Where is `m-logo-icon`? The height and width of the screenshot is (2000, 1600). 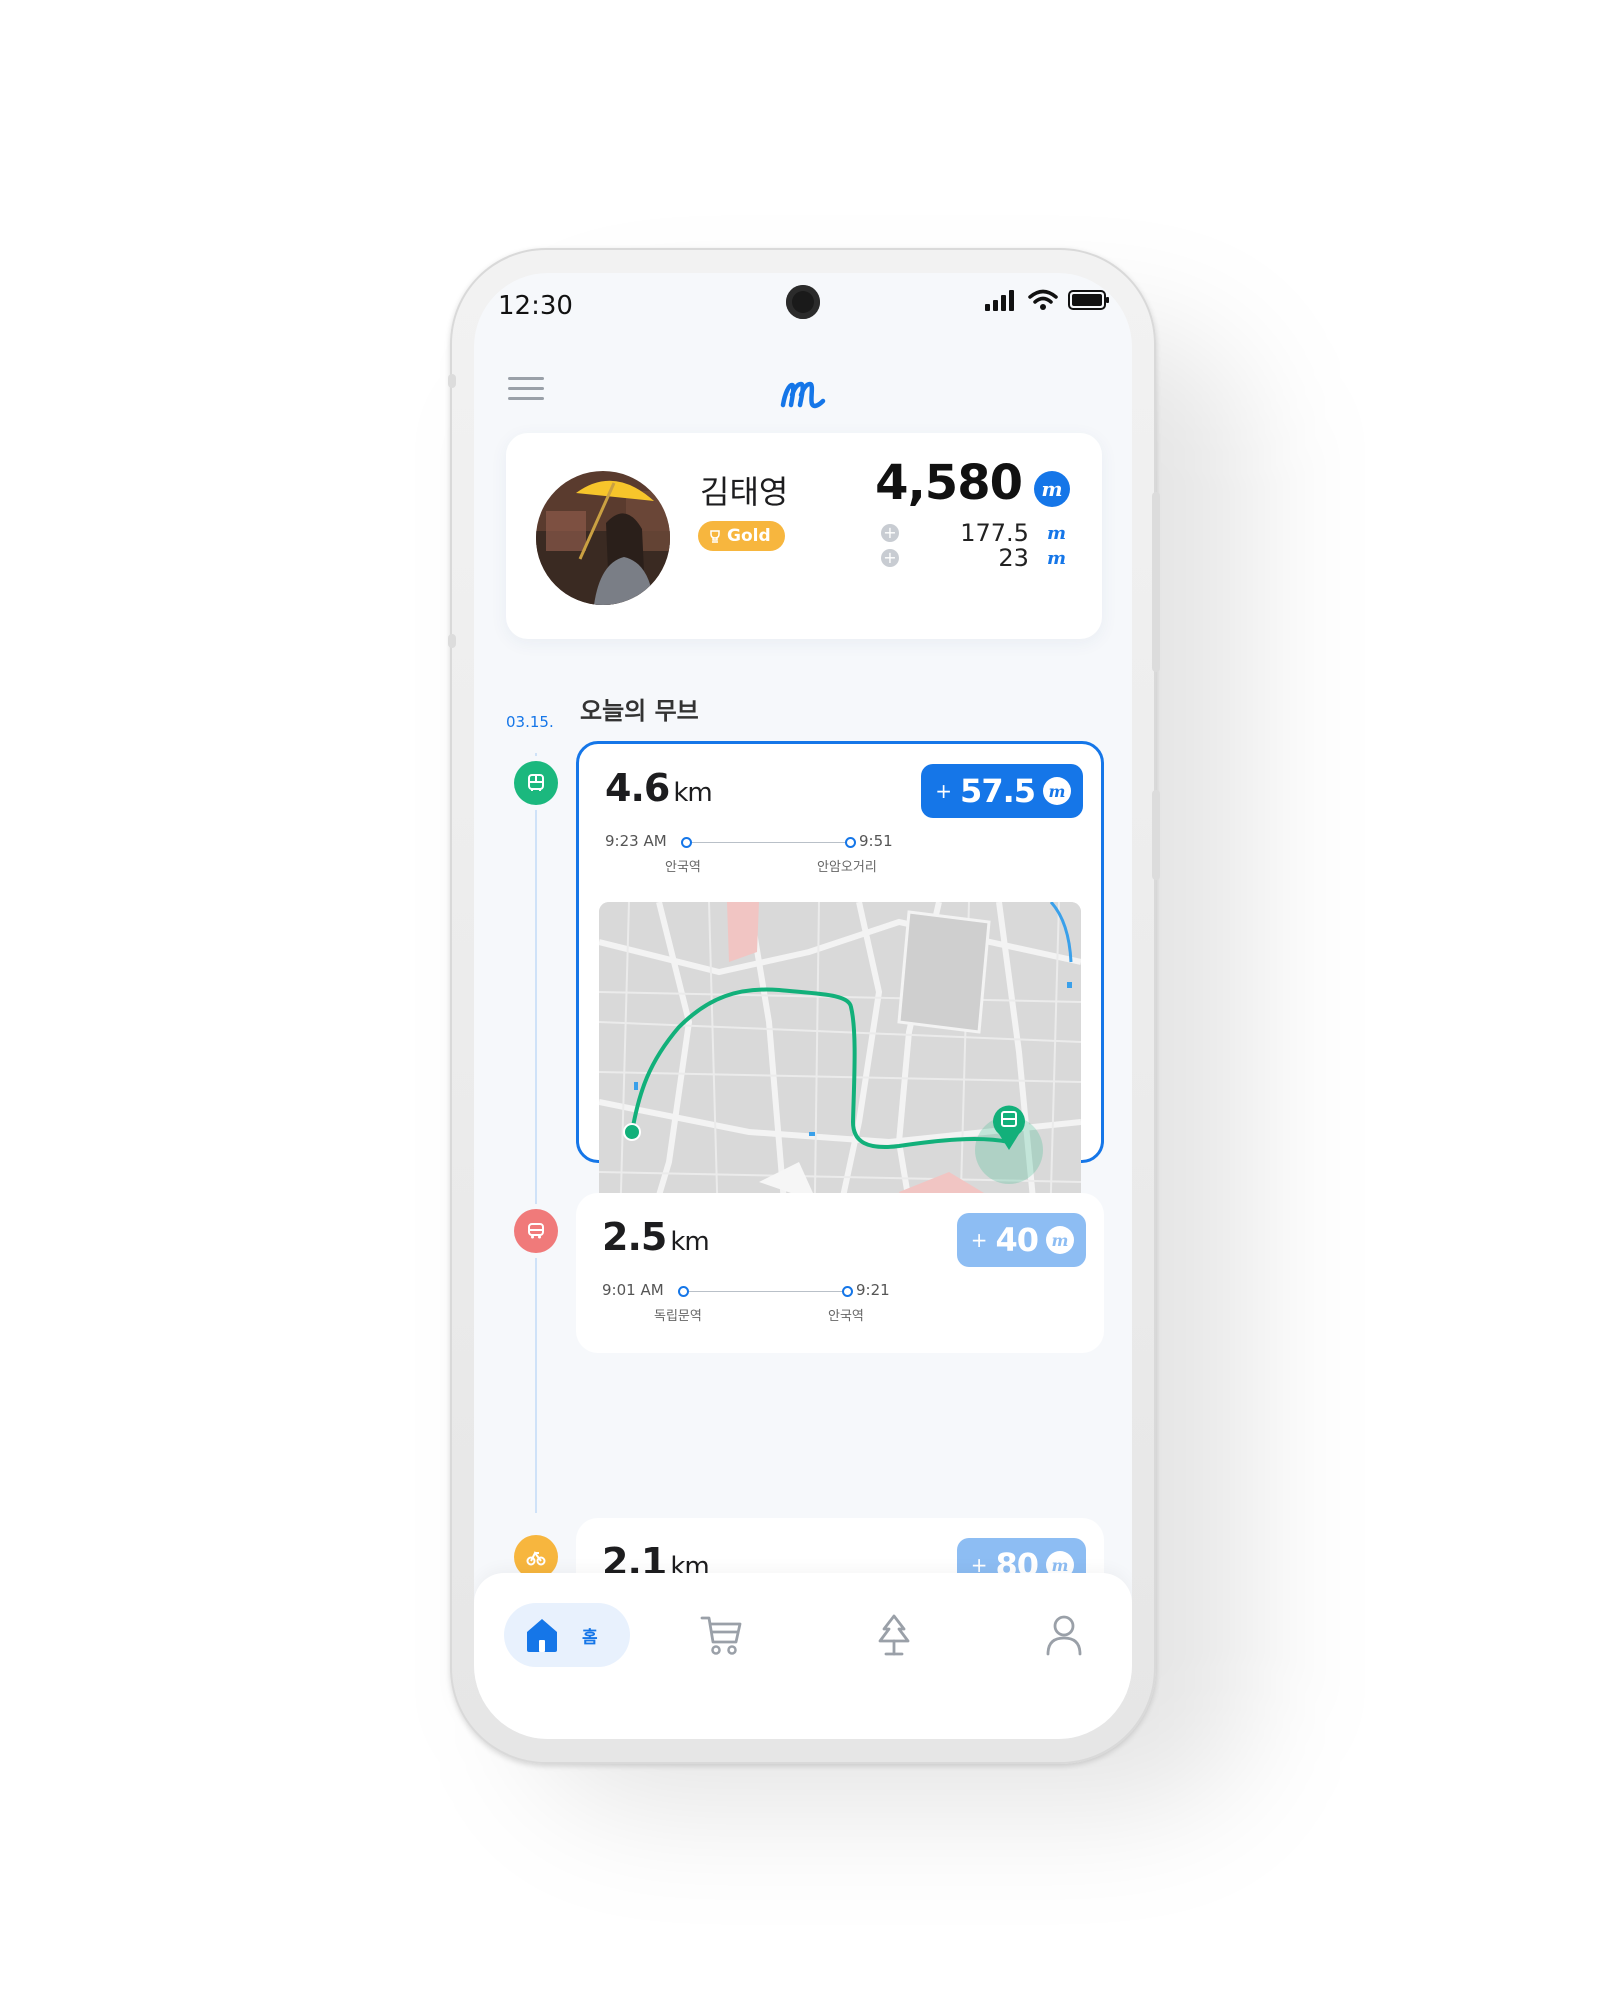
m-logo-icon is located at coordinates (803, 395).